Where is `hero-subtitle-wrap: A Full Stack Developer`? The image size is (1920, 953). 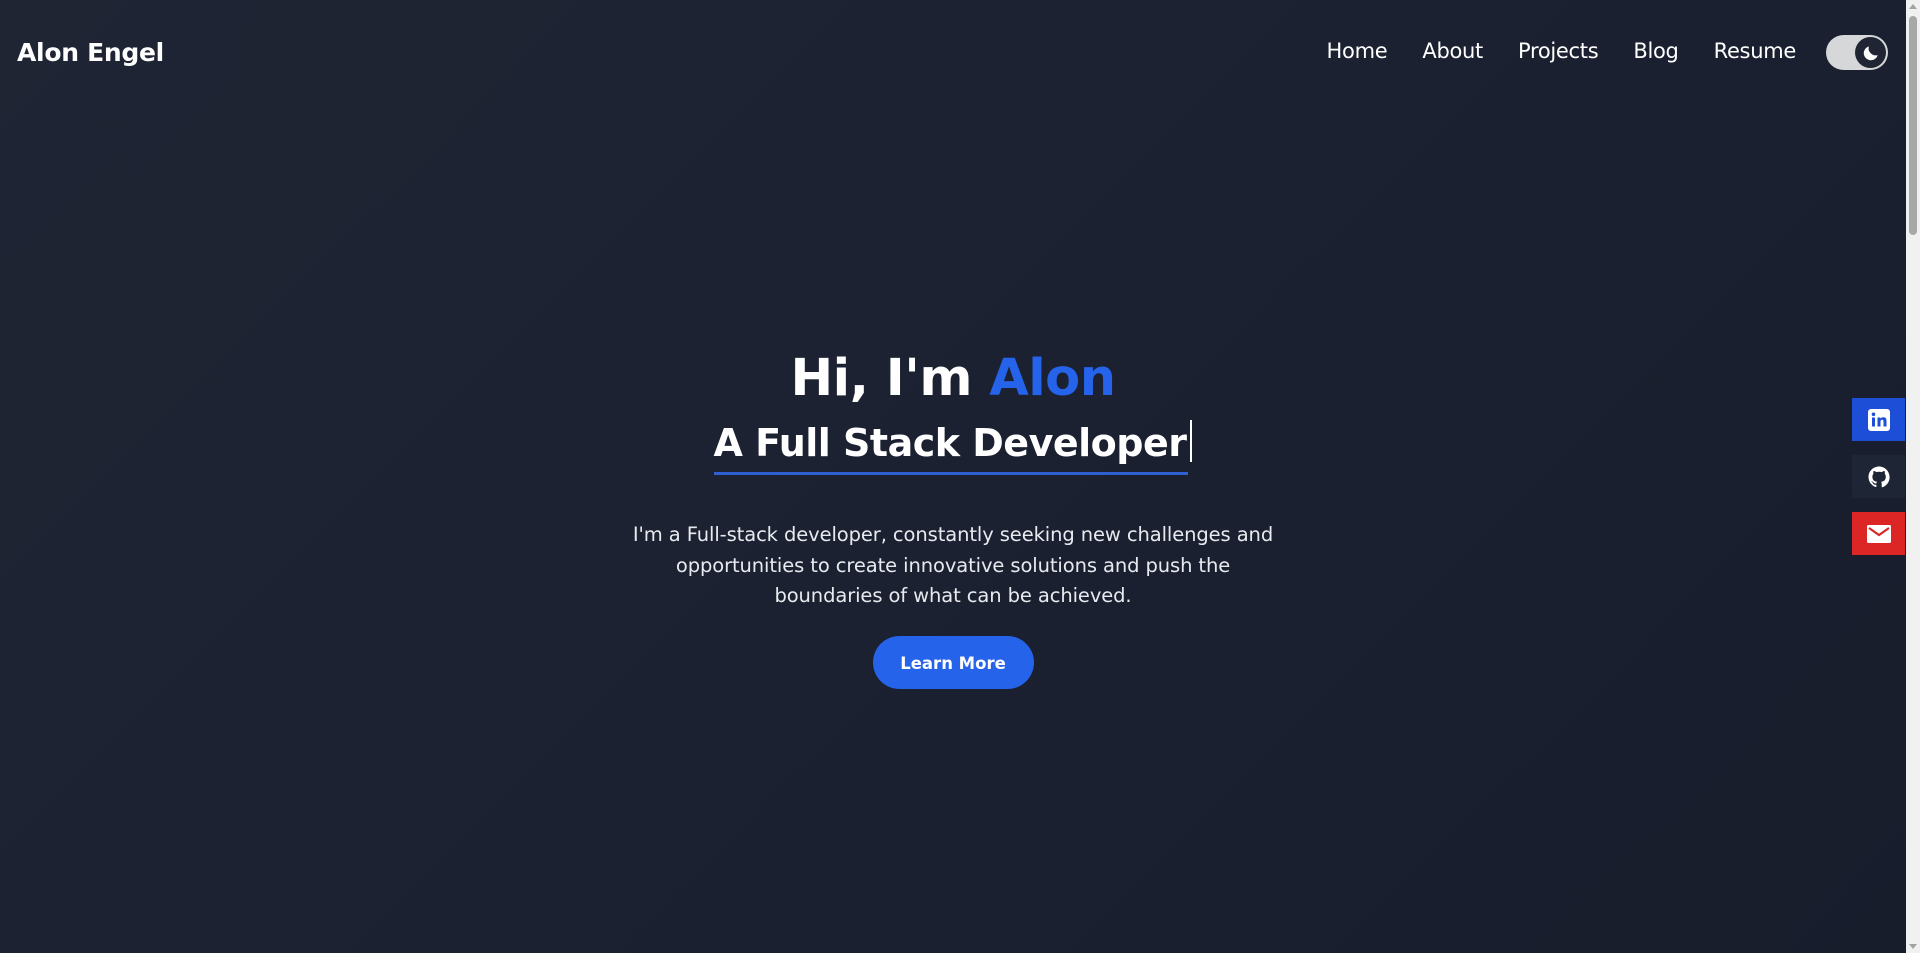 hero-subtitle-wrap: A Full Stack Developer is located at coordinates (953, 444).